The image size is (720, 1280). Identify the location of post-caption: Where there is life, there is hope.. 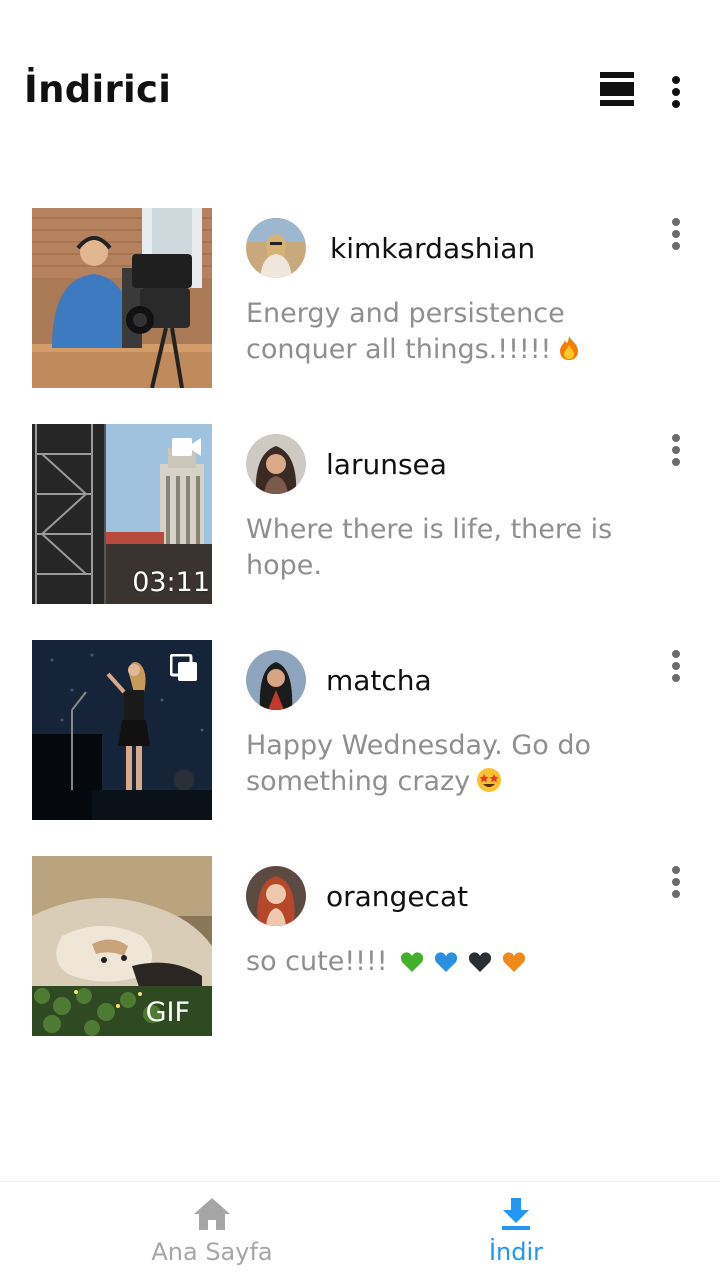
(429, 547).